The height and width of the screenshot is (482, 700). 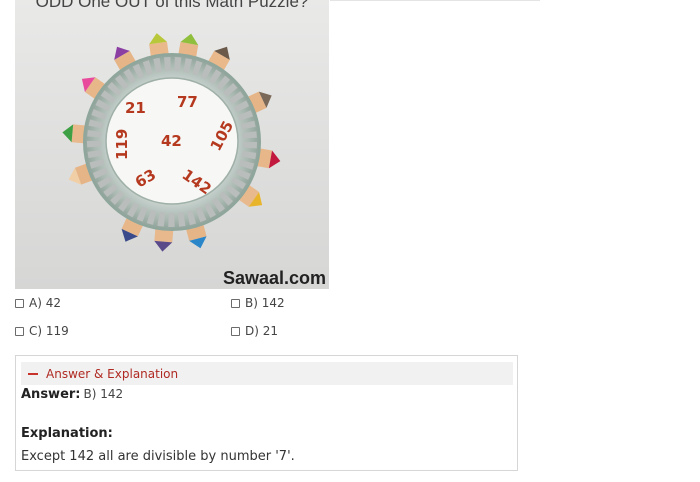 What do you see at coordinates (274, 278) in the screenshot?
I see `brand-watermark: Sawaal.com` at bounding box center [274, 278].